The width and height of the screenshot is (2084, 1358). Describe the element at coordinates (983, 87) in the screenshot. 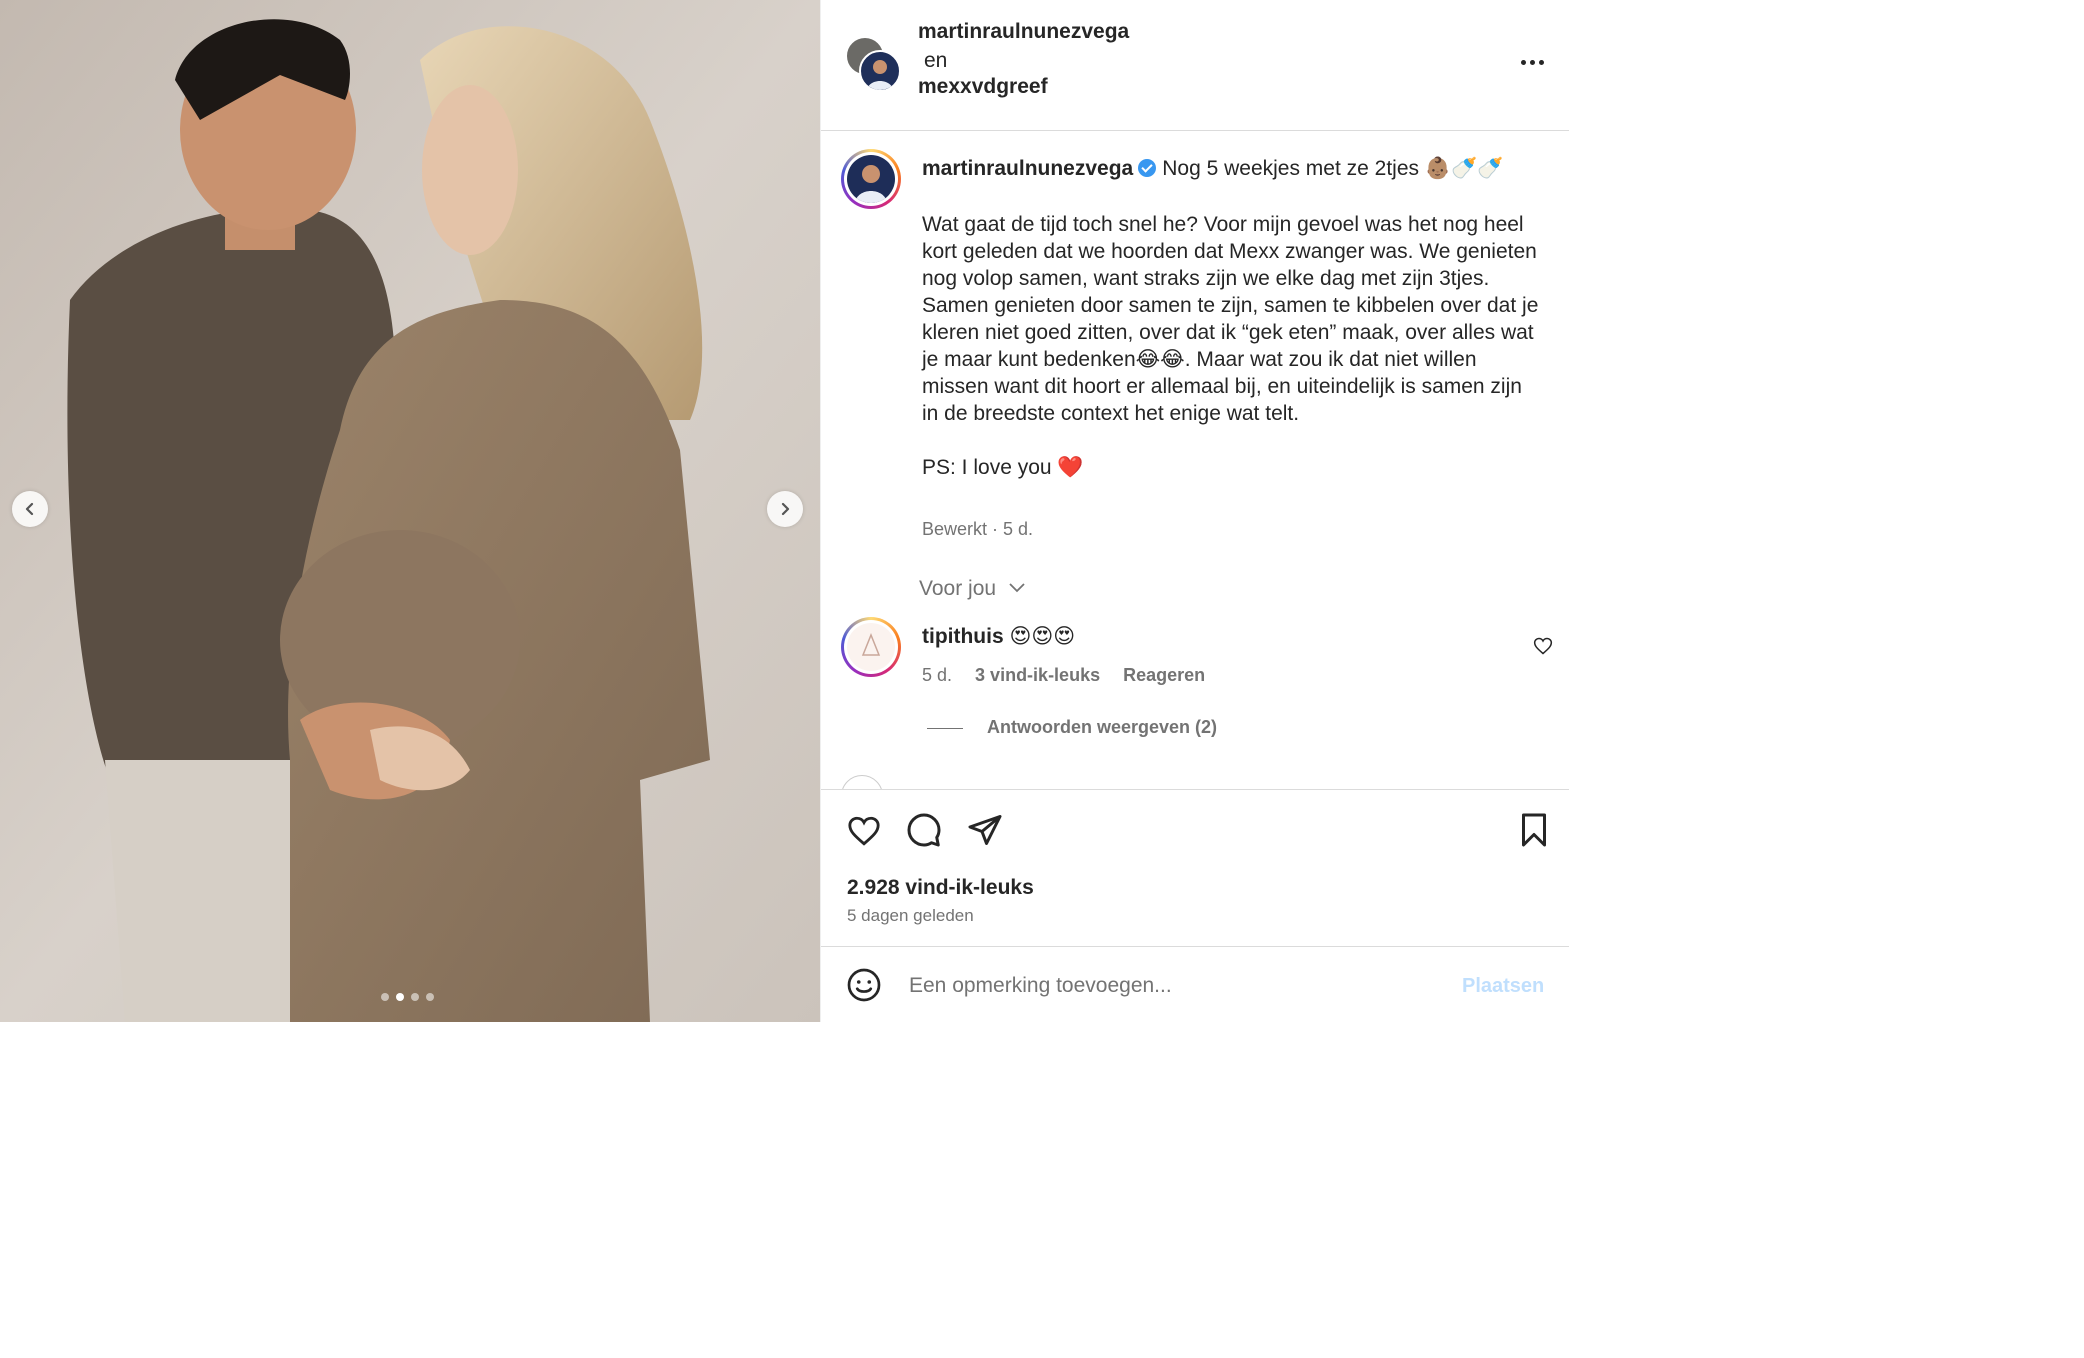

I see `collab-username-2: mexxvdgreef` at that location.